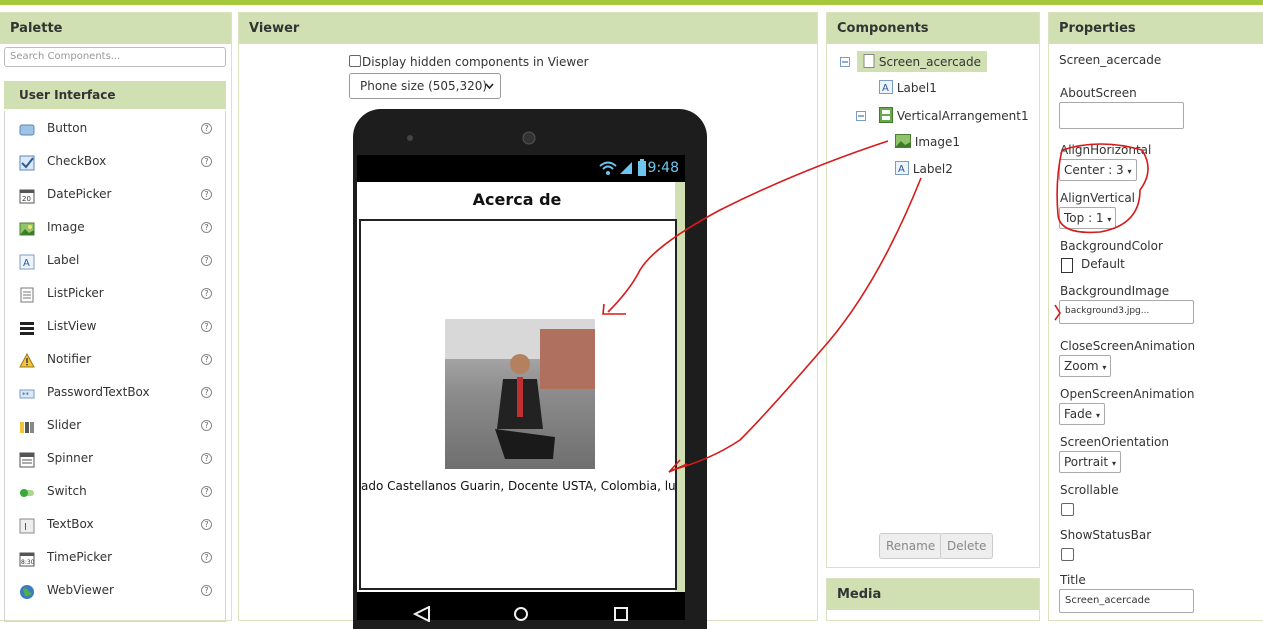 The width and height of the screenshot is (1263, 629). Describe the element at coordinates (1111, 246) in the screenshot. I see `prop-label-backgroundcolor: BackgroundColor` at that location.